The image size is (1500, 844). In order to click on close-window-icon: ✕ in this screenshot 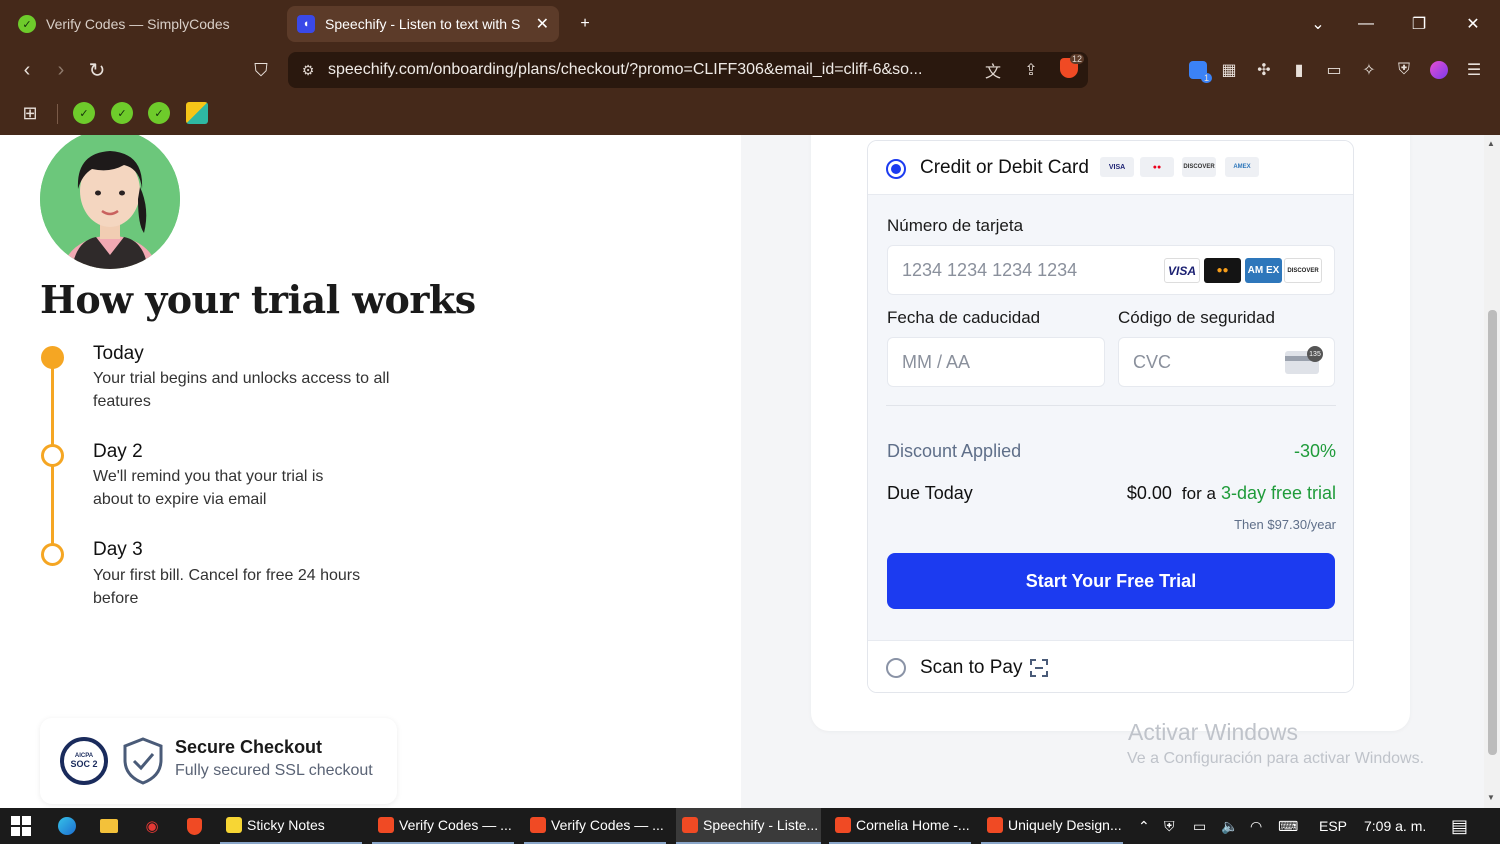, I will do `click(1473, 23)`.